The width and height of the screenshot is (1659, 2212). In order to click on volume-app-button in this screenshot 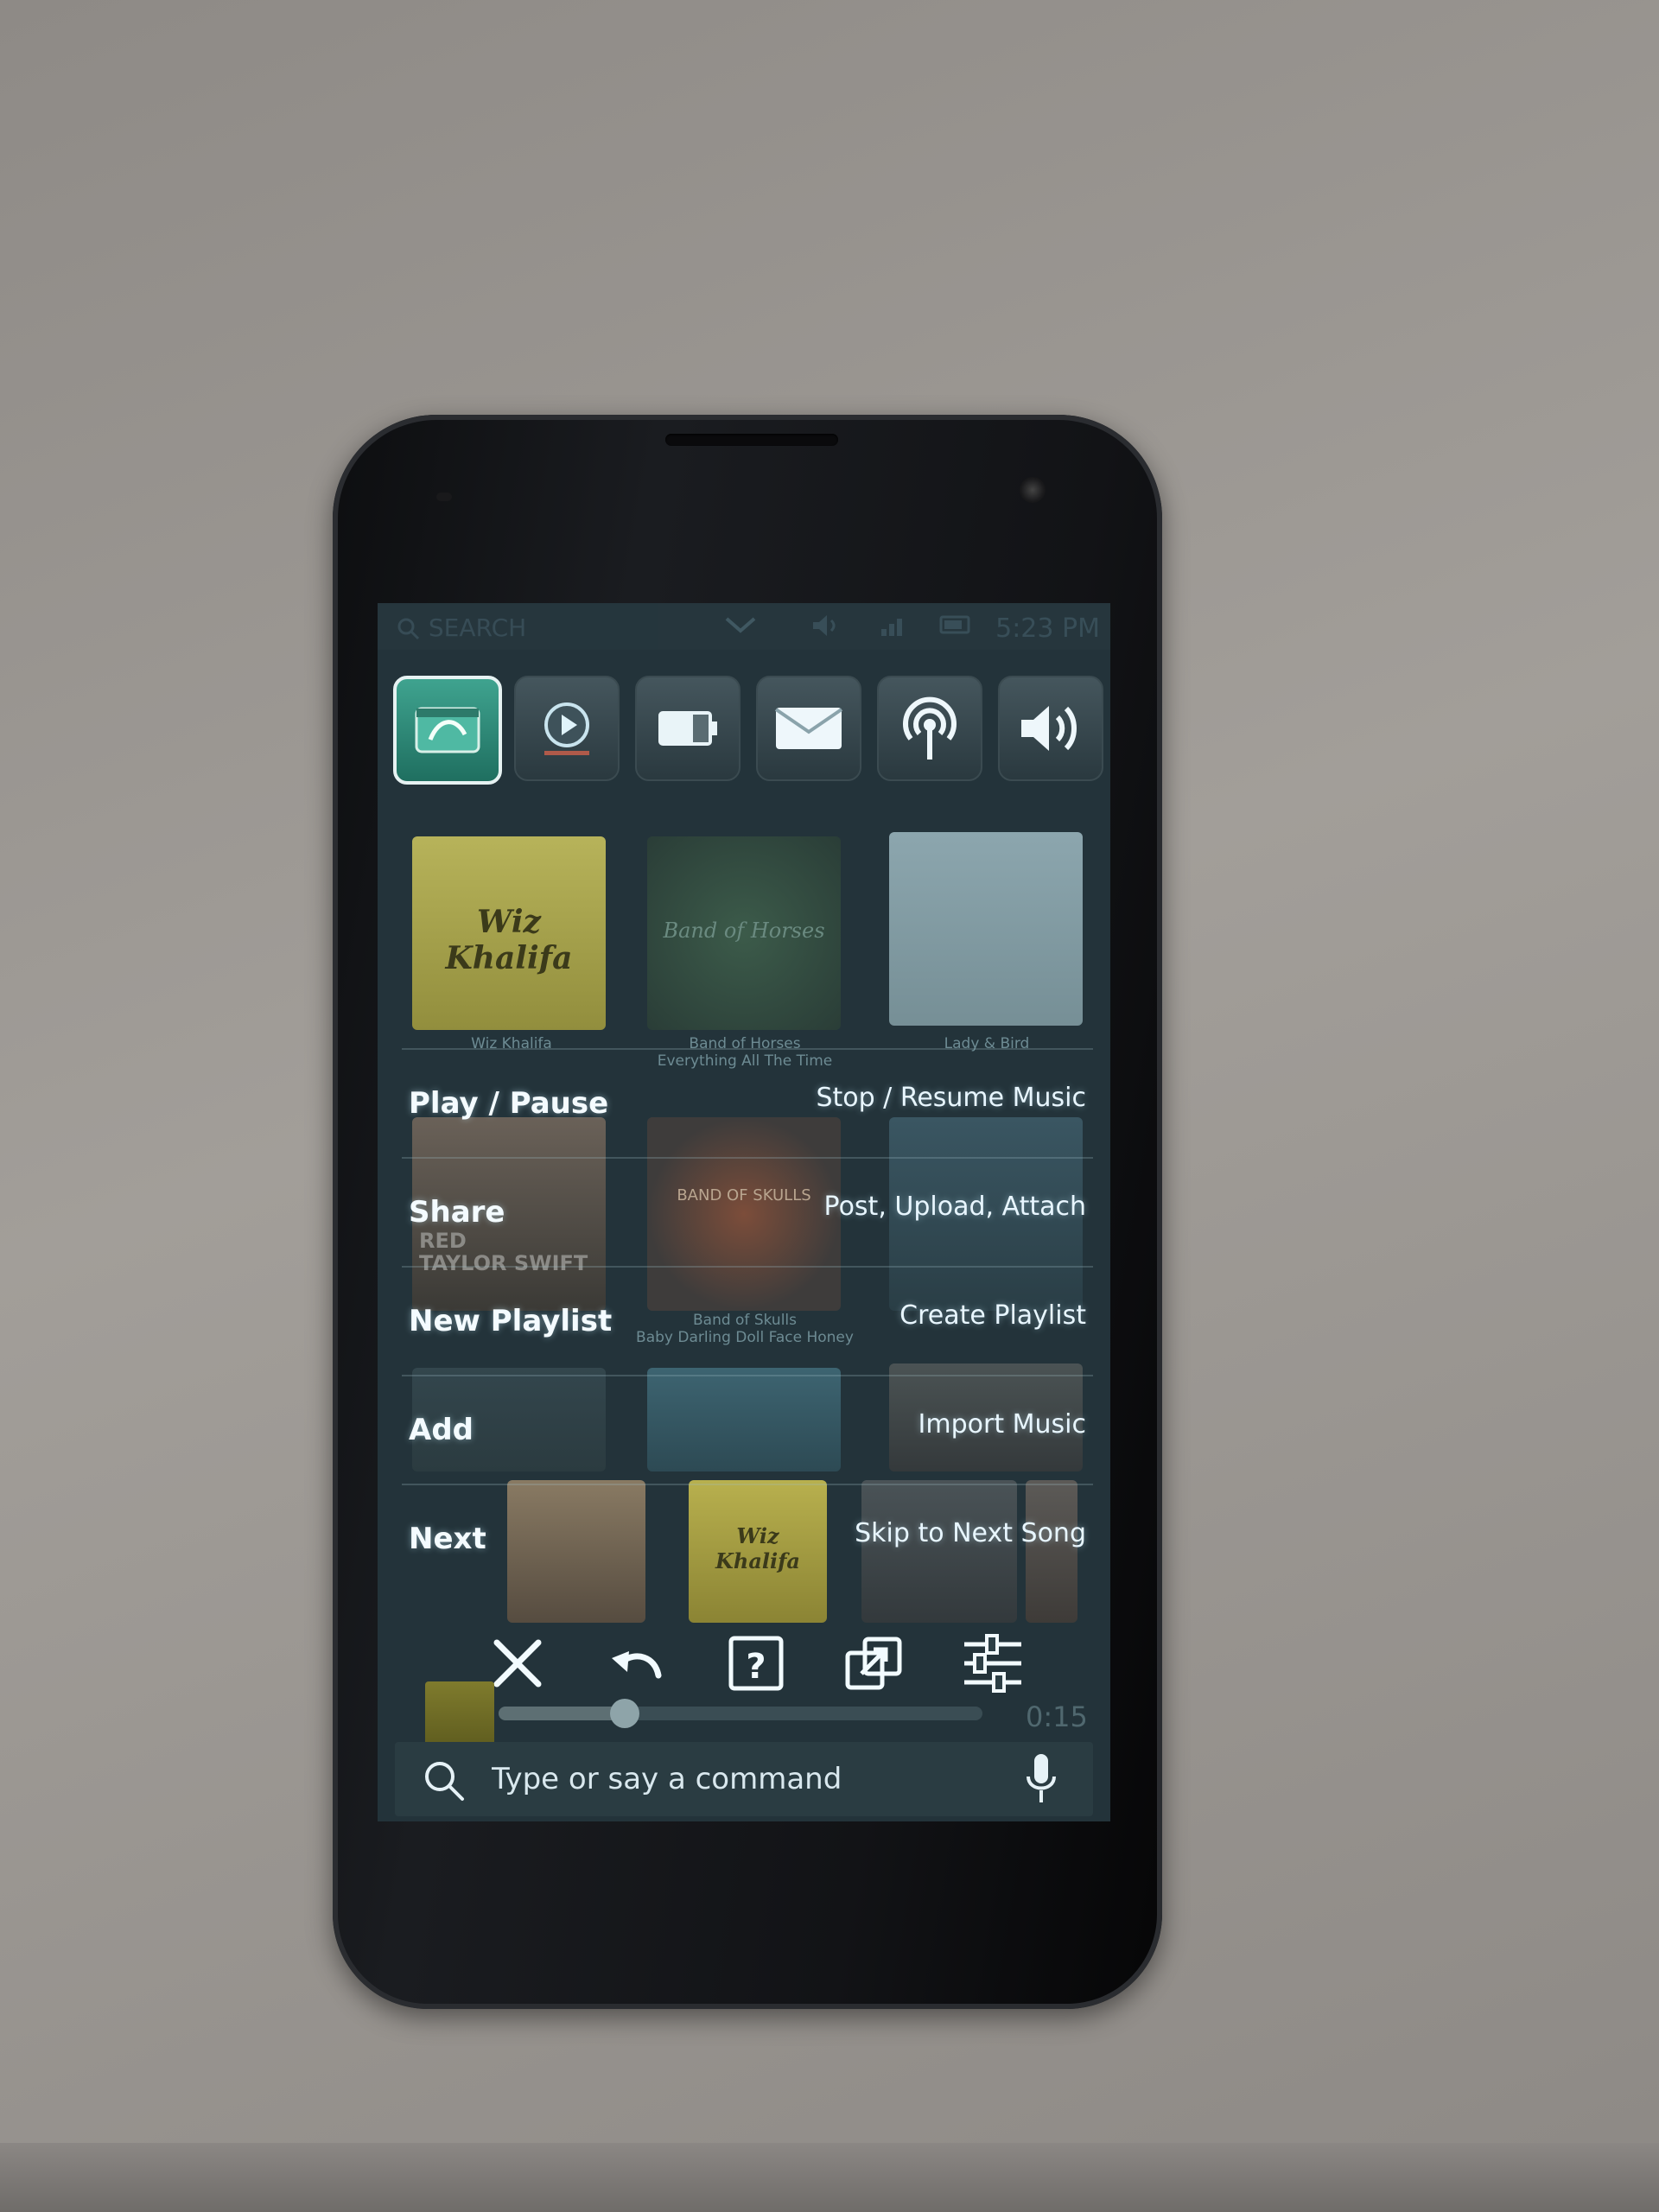, I will do `click(1050, 728)`.